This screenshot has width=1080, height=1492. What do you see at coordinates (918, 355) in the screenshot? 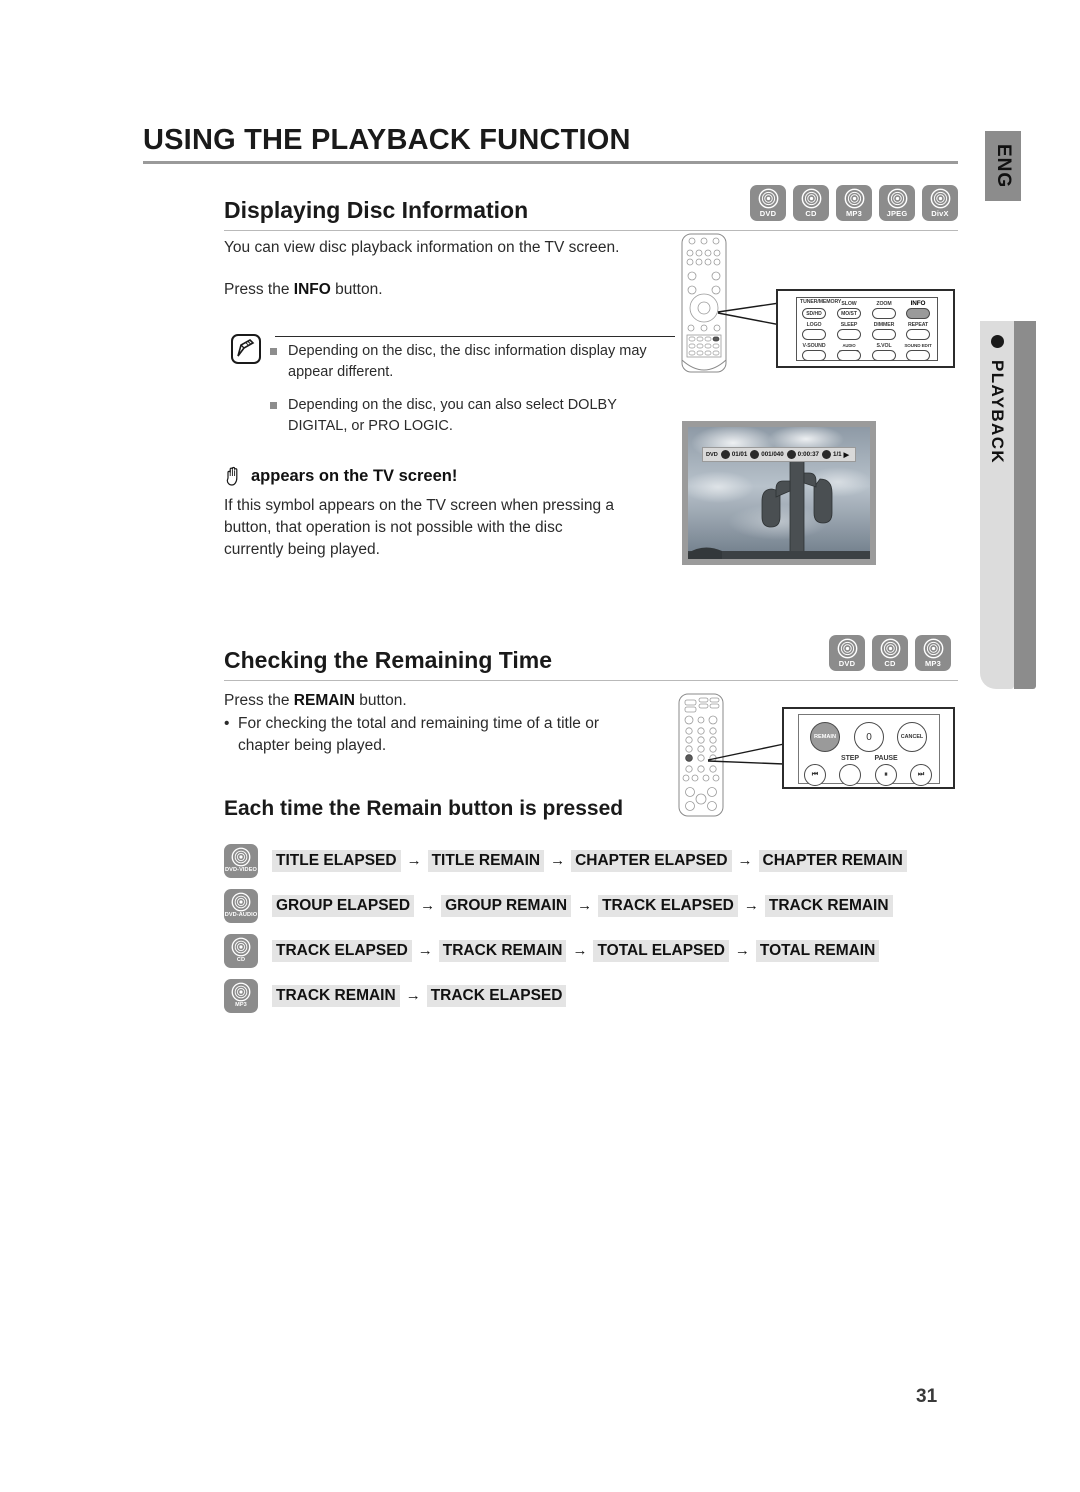
I see `key-button-sound-edit` at bounding box center [918, 355].